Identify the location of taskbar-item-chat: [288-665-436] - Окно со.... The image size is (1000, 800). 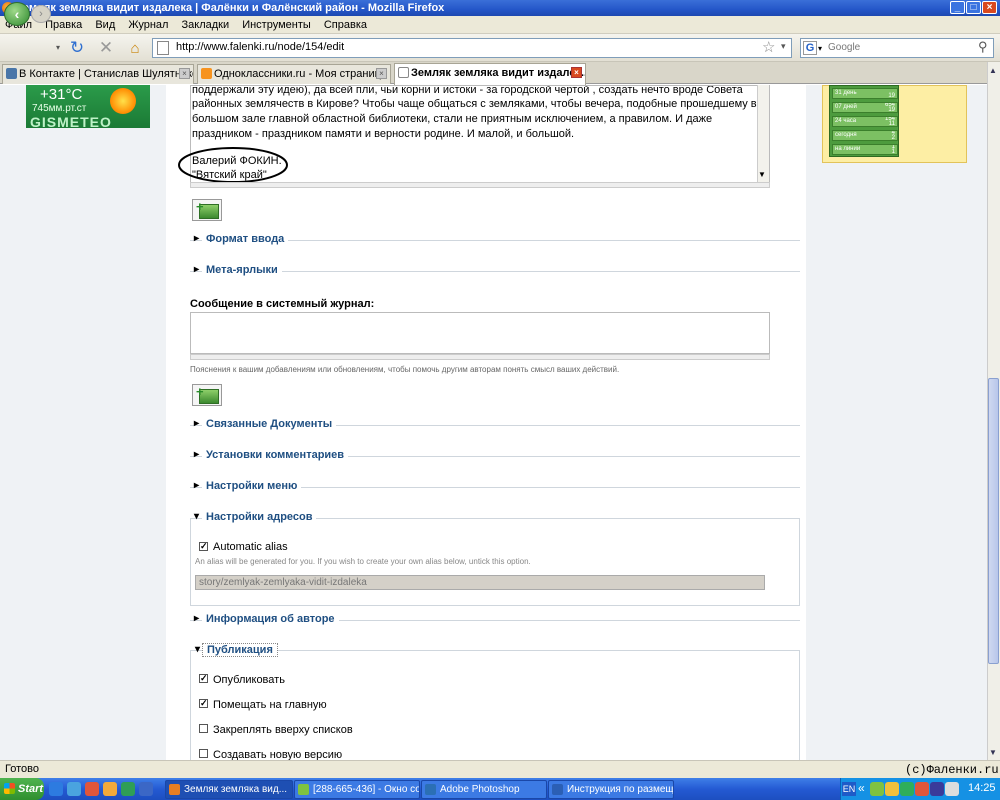
(357, 789).